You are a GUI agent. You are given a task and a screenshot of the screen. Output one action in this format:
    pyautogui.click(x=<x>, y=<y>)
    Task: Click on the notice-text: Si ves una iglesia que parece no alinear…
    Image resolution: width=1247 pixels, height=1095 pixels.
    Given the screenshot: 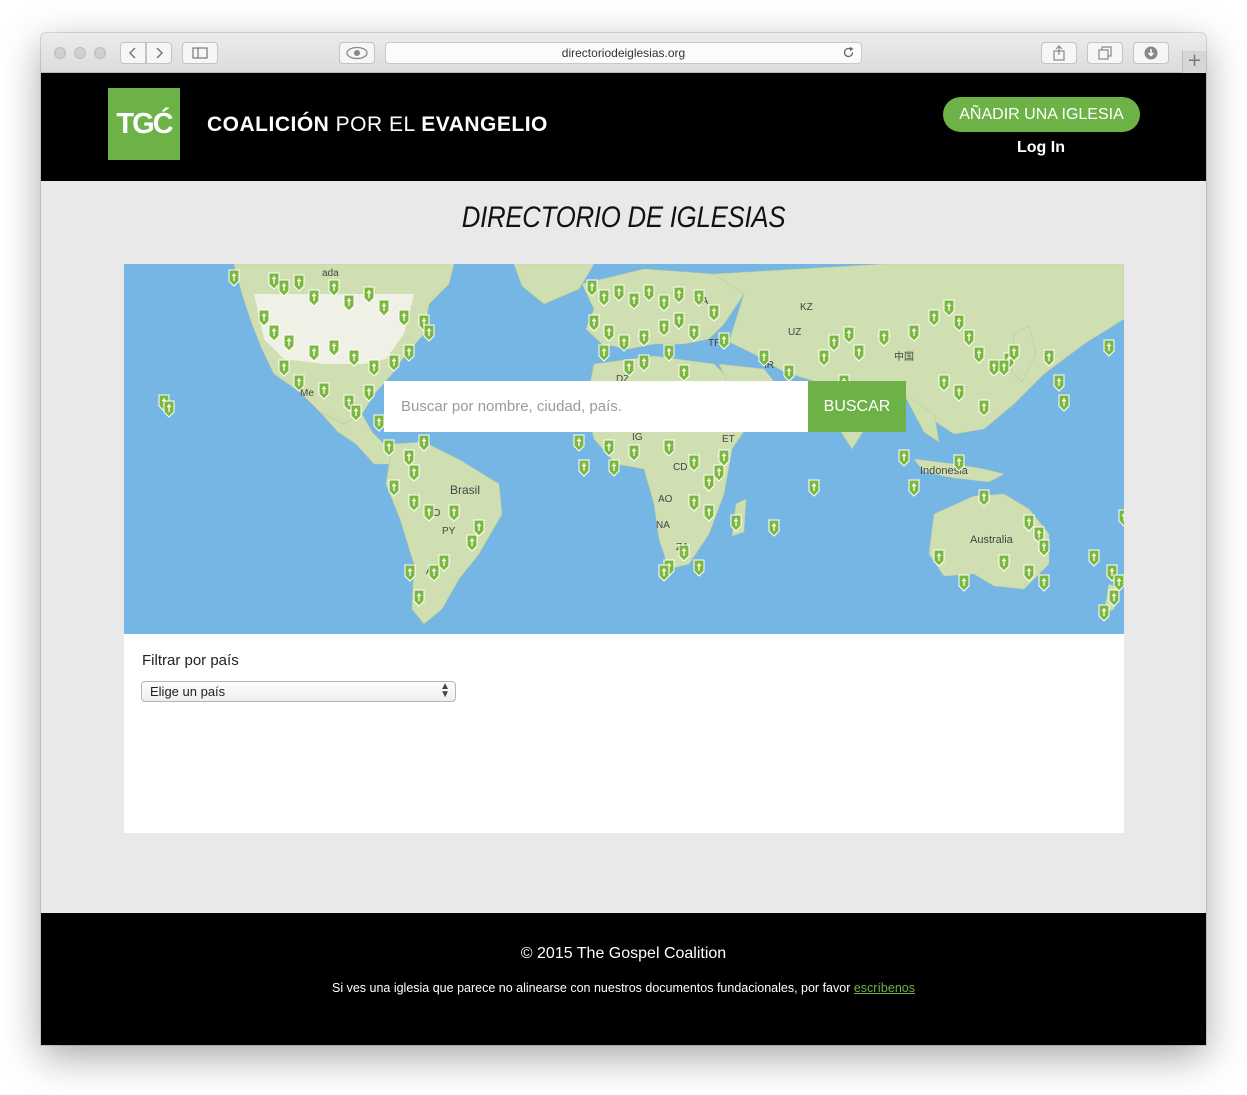 What is the action you would take?
    pyautogui.click(x=592, y=988)
    